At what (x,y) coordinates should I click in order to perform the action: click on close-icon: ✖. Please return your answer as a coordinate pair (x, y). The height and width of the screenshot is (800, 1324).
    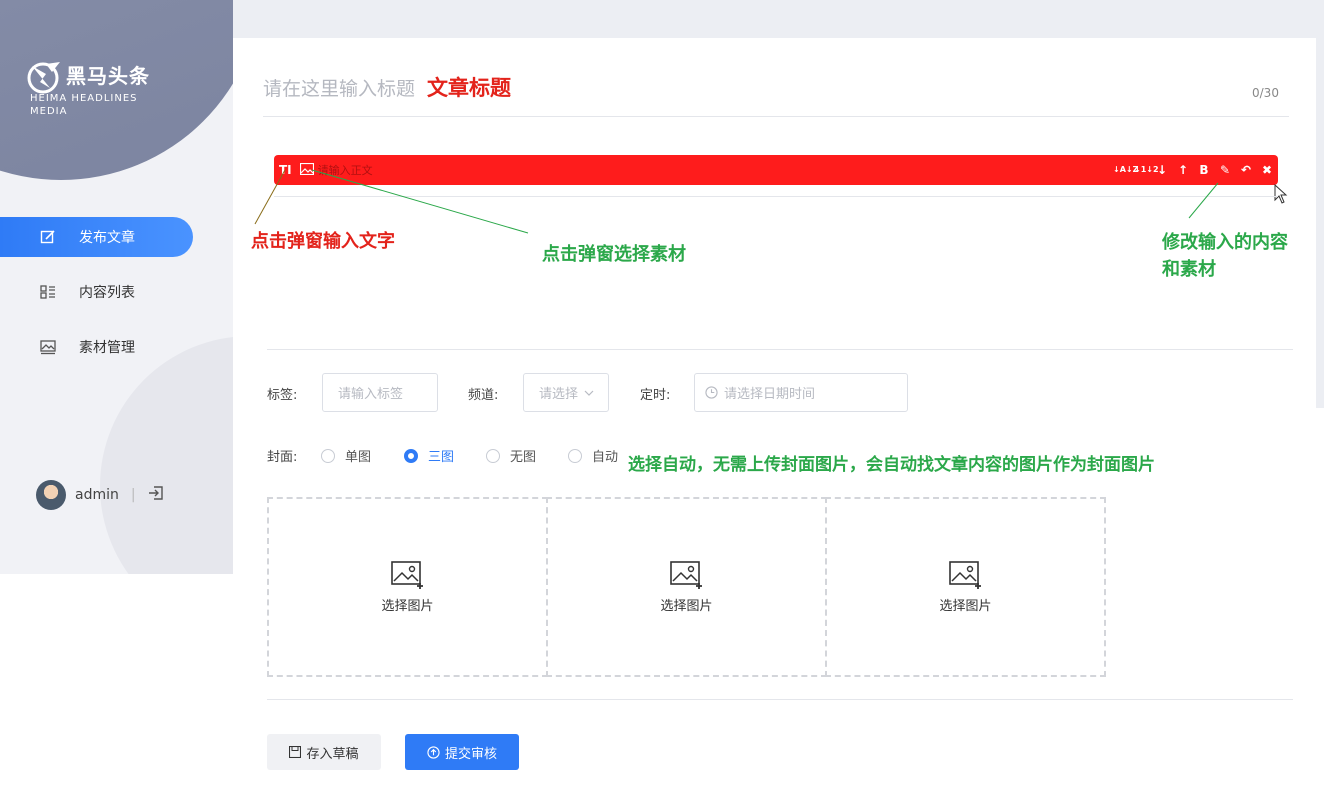
    Looking at the image, I should click on (1267, 170).